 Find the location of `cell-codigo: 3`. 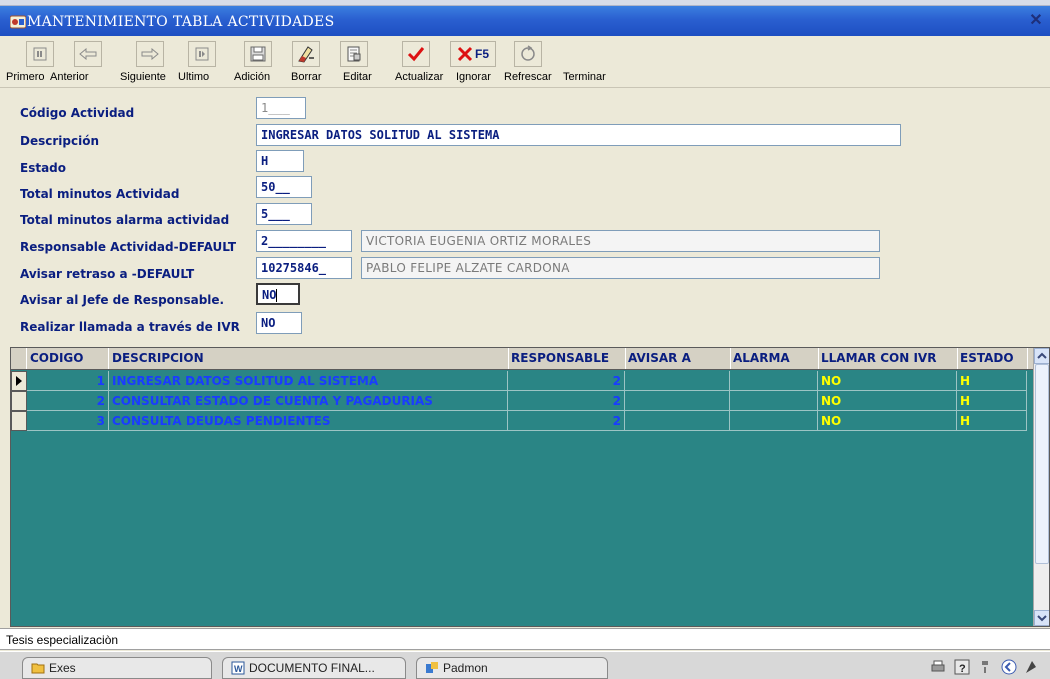

cell-codigo: 3 is located at coordinates (68, 421).